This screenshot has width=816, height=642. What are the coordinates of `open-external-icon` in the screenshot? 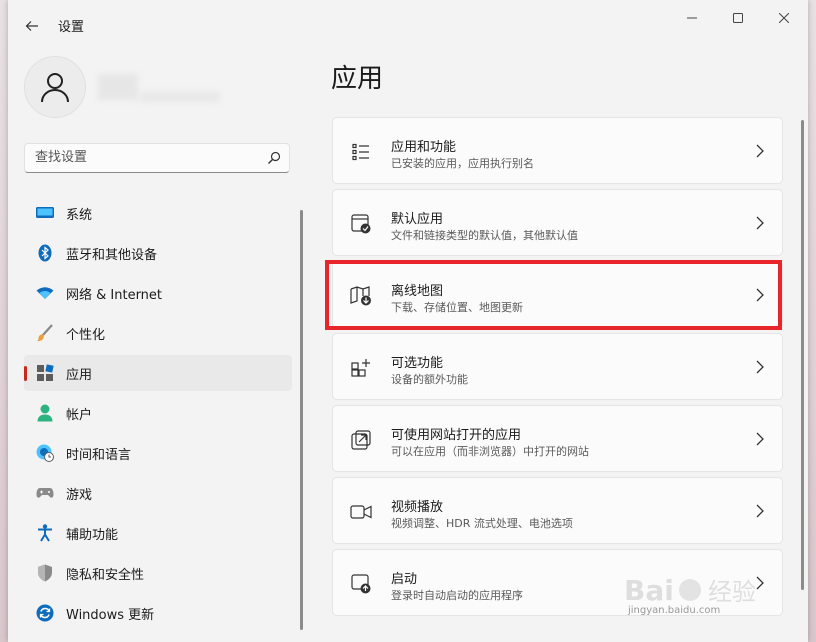 It's located at (361, 440).